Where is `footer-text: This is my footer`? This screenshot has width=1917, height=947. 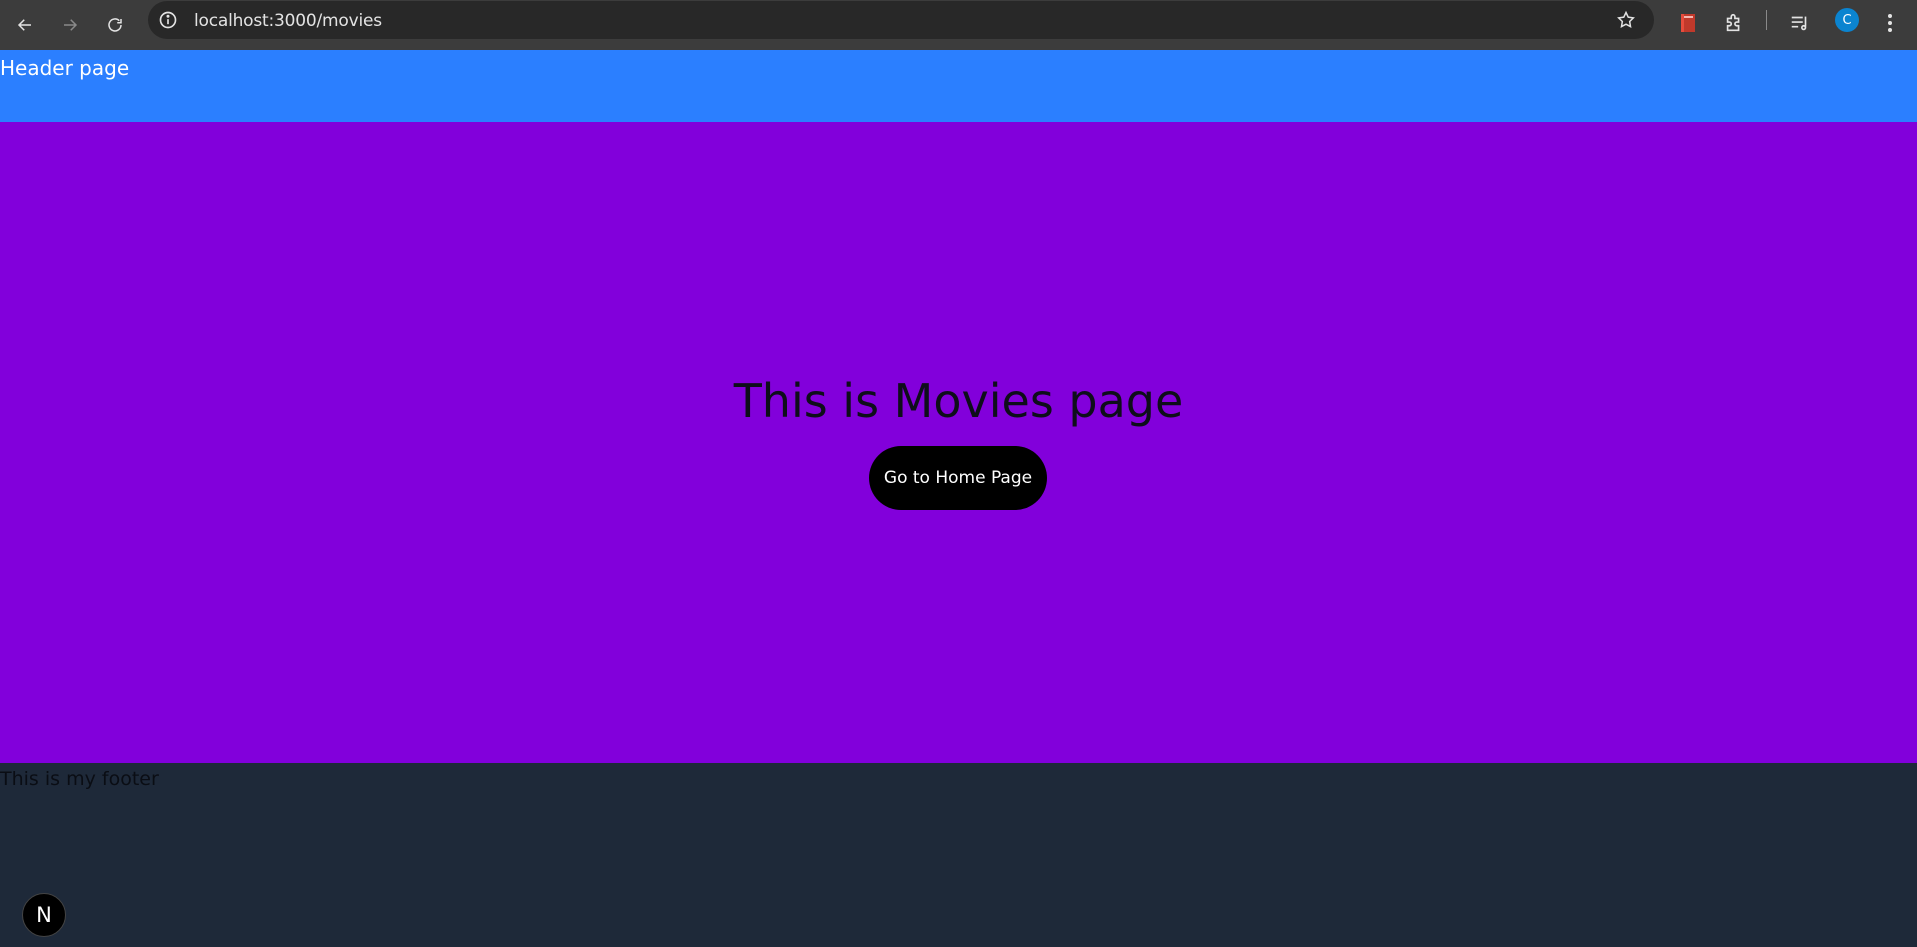
footer-text: This is my footer is located at coordinates (79, 779).